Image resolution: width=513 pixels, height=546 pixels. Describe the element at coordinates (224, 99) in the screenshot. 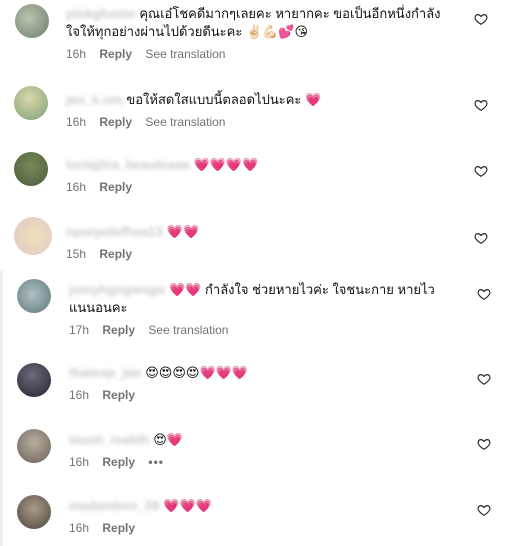

I see `comment-text: ขอให้สดใสแบบนี้ตลอดไปนะคะ 💗` at that location.